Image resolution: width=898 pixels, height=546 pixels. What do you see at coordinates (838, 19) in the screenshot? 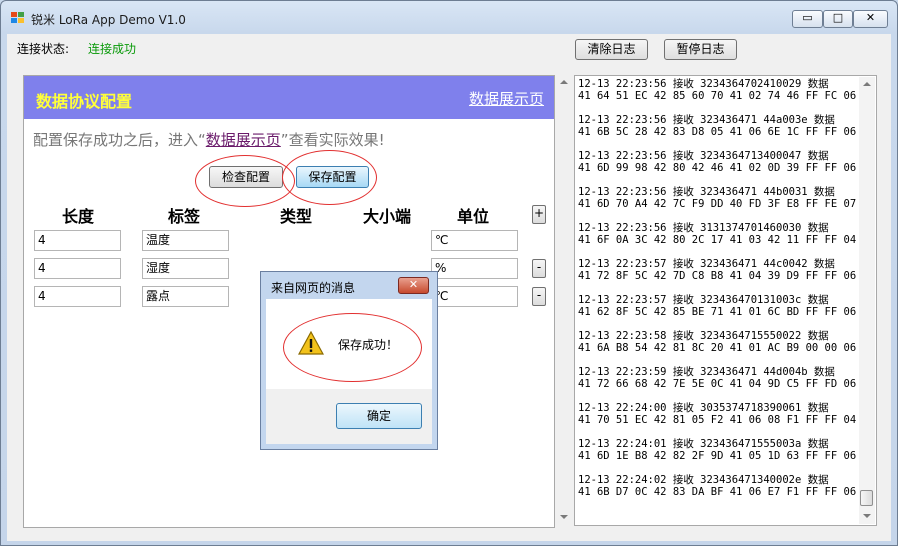
I see `maximize-button: □` at bounding box center [838, 19].